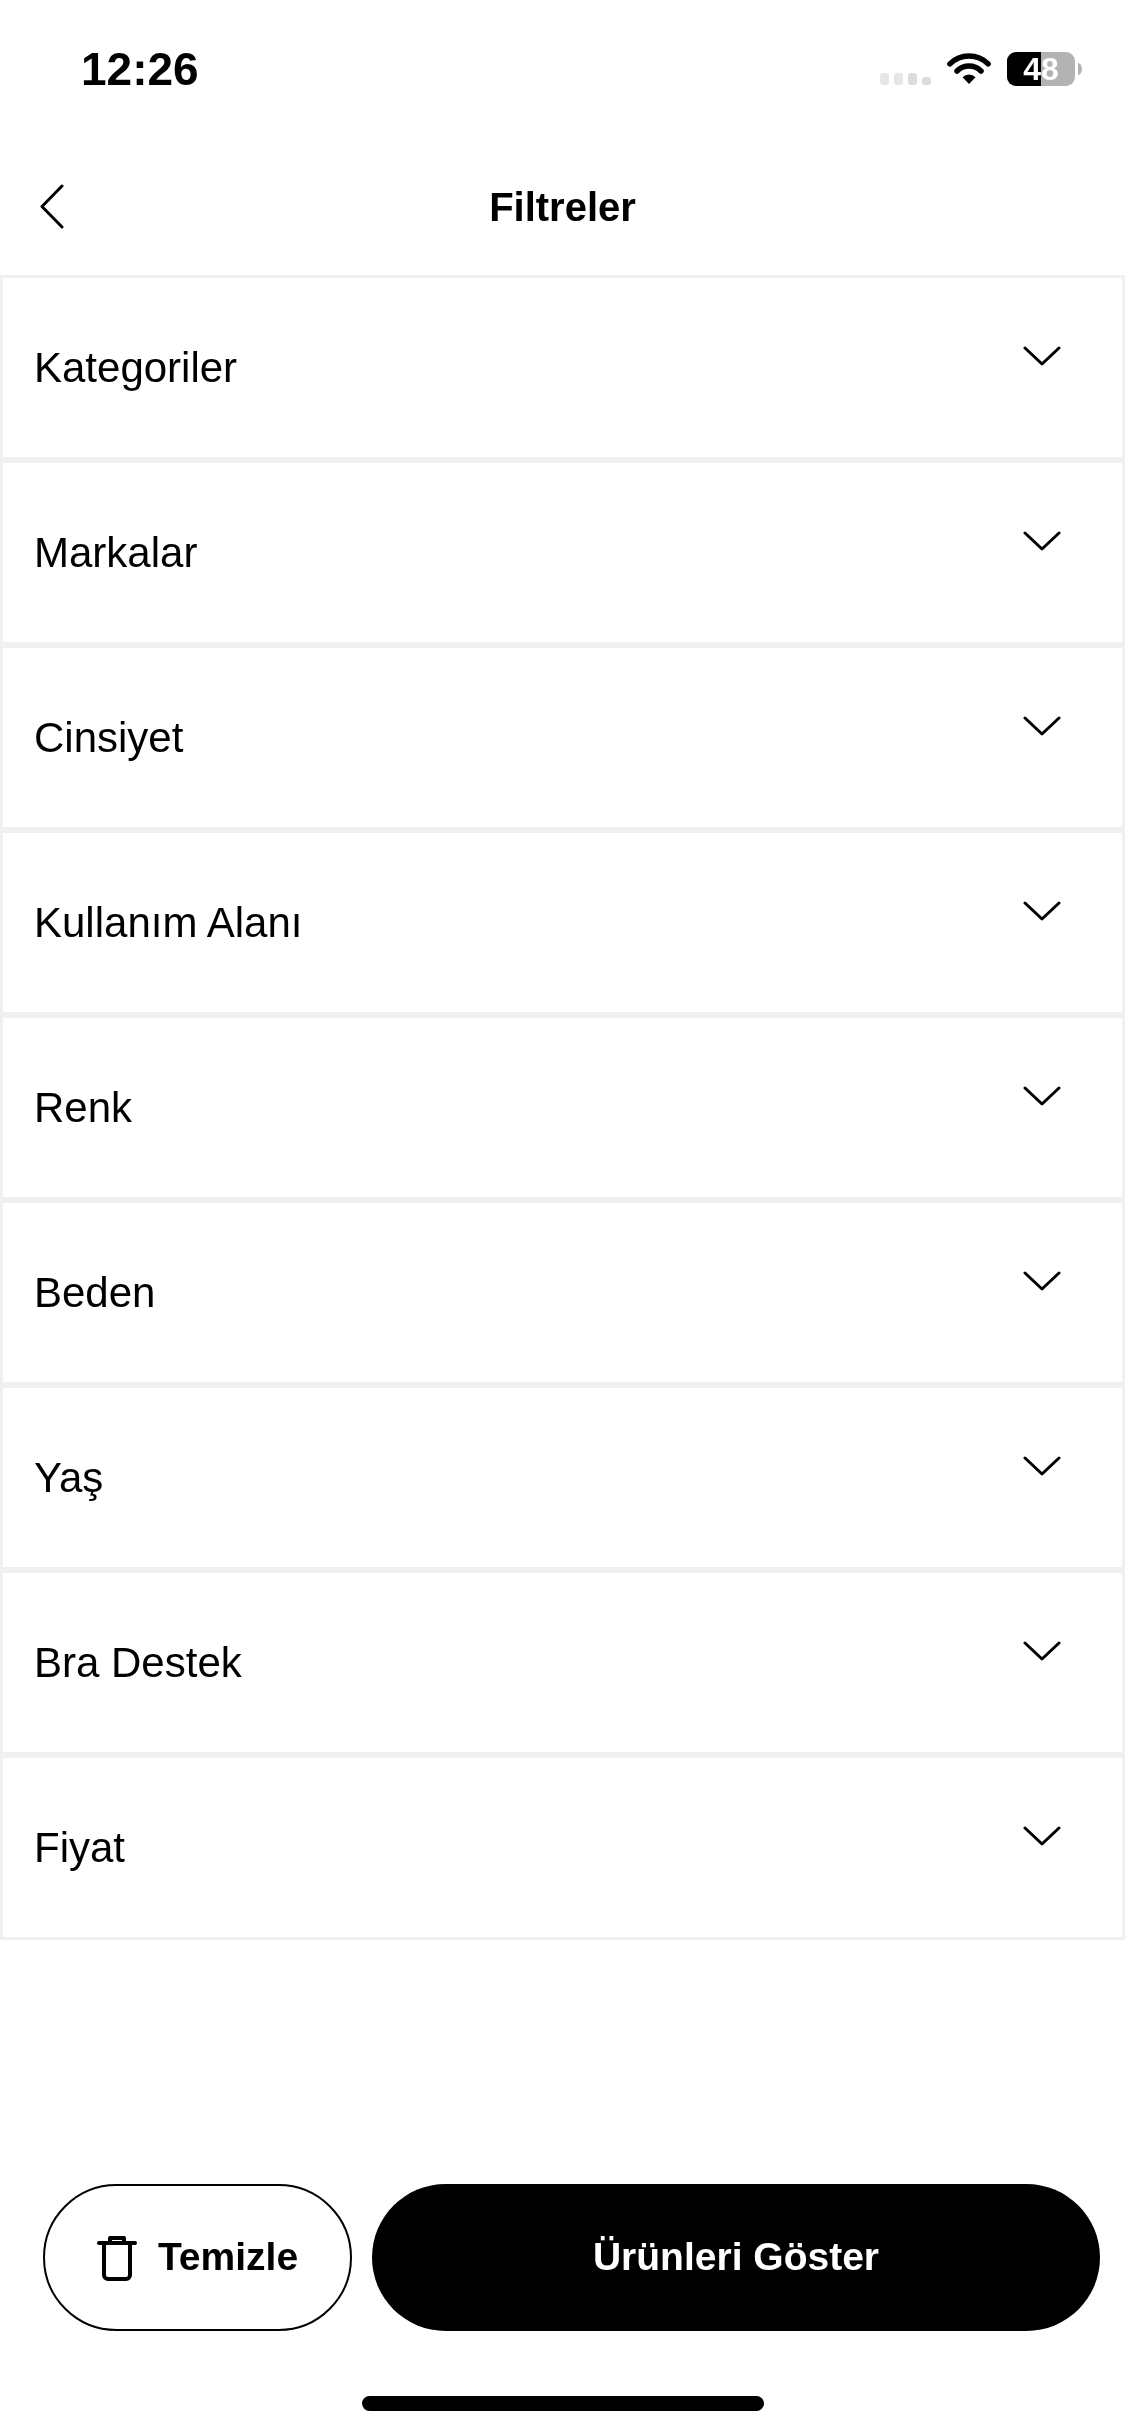 The height and width of the screenshot is (2436, 1125). Describe the element at coordinates (562, 367) in the screenshot. I see `filter-row: Kategoriler` at that location.